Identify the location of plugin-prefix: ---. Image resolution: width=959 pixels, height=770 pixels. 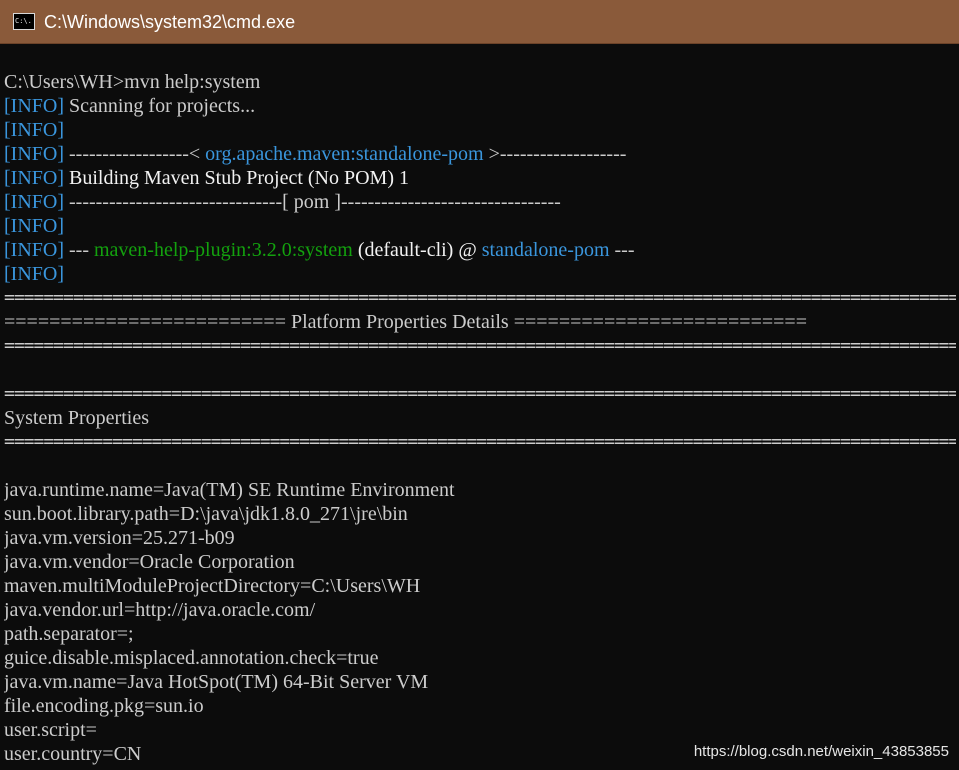
(79, 250).